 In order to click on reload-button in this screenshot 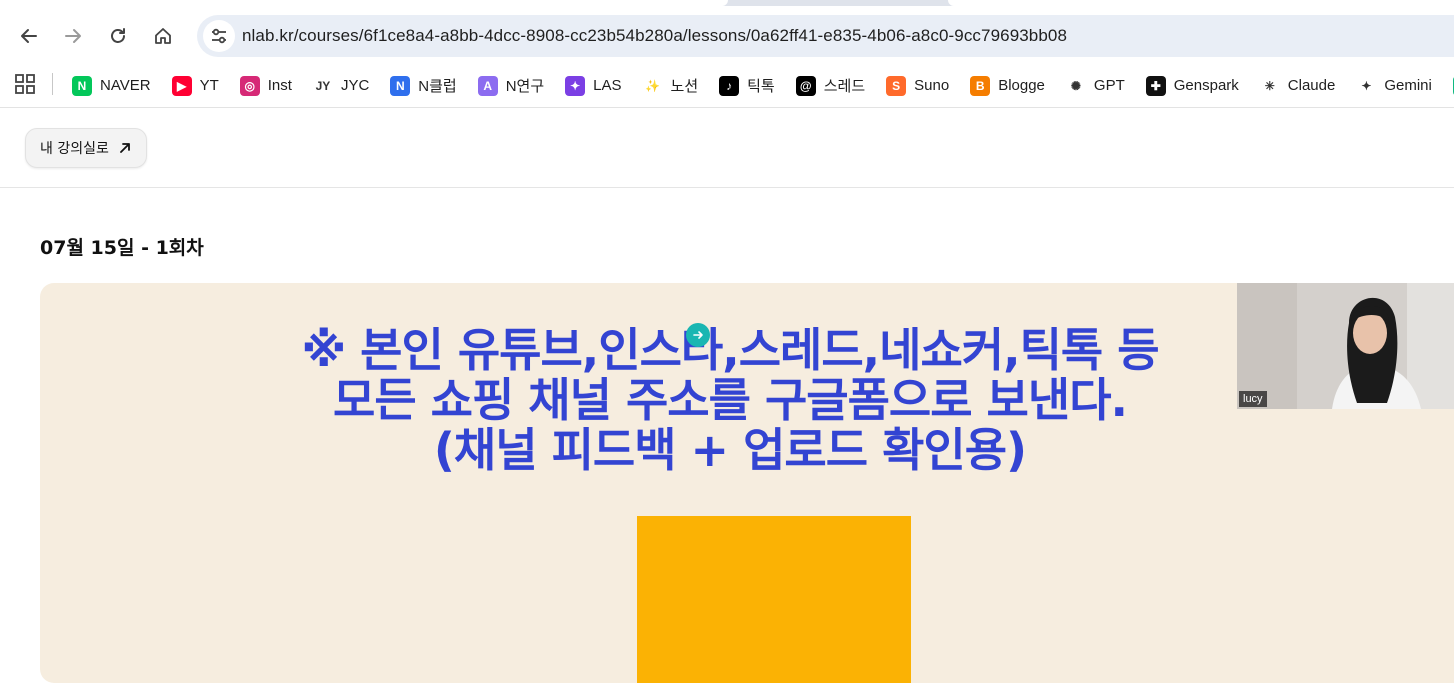, I will do `click(118, 36)`.